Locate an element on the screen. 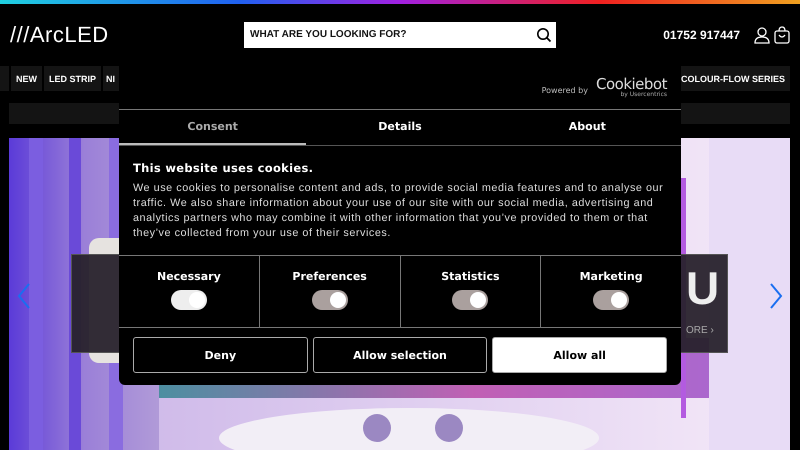  dialog-text: We use cookies to personalise content and ads, to provide social media features and to analyse our traffic. We also share information about your use of our site with our social media, advertising and analytics partners who may combine it with other information that you’ve provided to them or that they’ve collected from your use of their services. is located at coordinates (398, 211).